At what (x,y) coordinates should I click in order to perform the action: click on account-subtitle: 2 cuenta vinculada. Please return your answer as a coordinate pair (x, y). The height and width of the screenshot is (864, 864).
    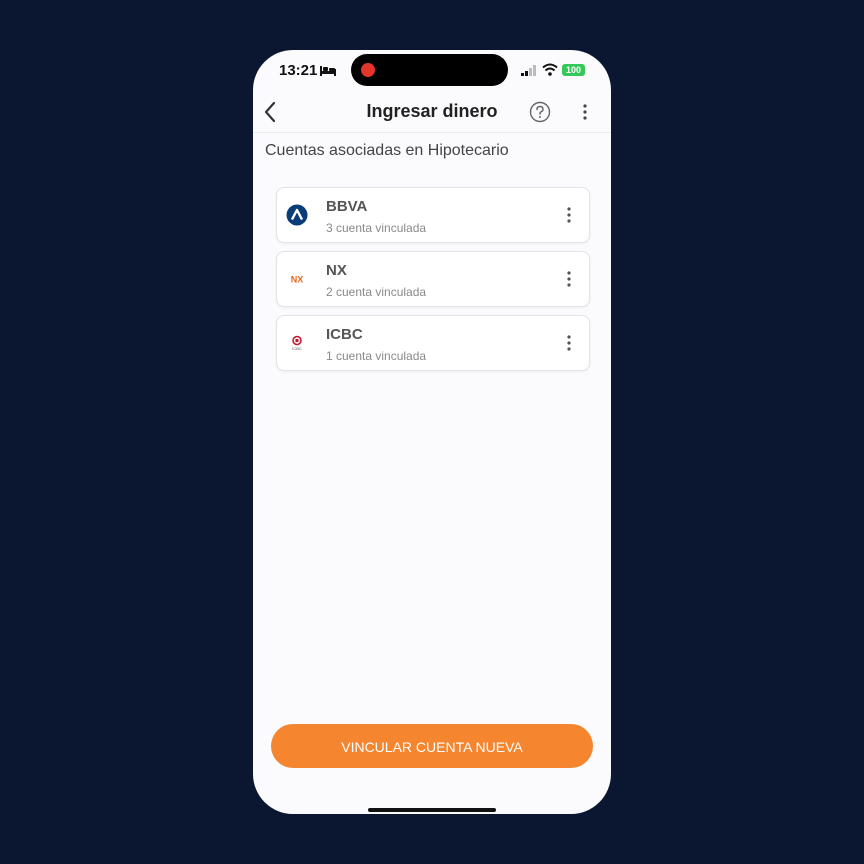
    Looking at the image, I should click on (376, 292).